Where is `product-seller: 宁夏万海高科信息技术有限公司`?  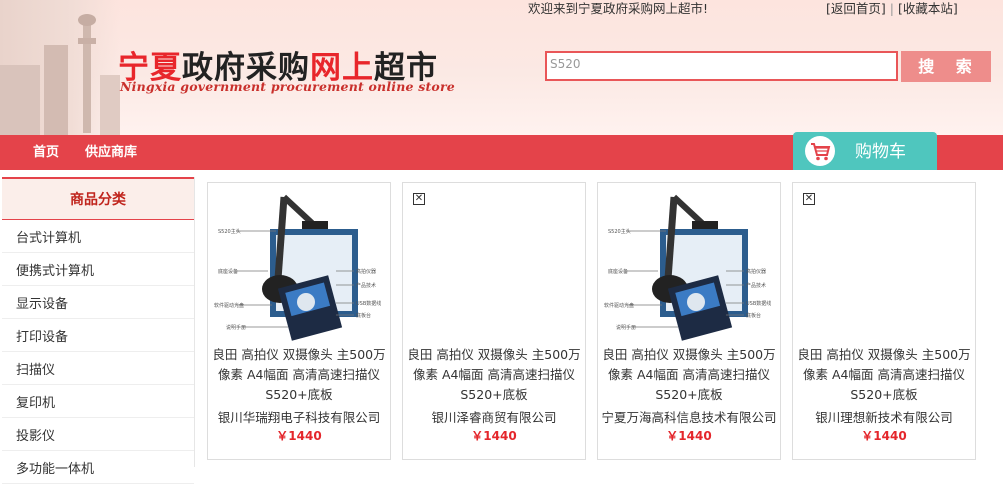
product-seller: 宁夏万海高科信息技术有限公司 is located at coordinates (689, 417).